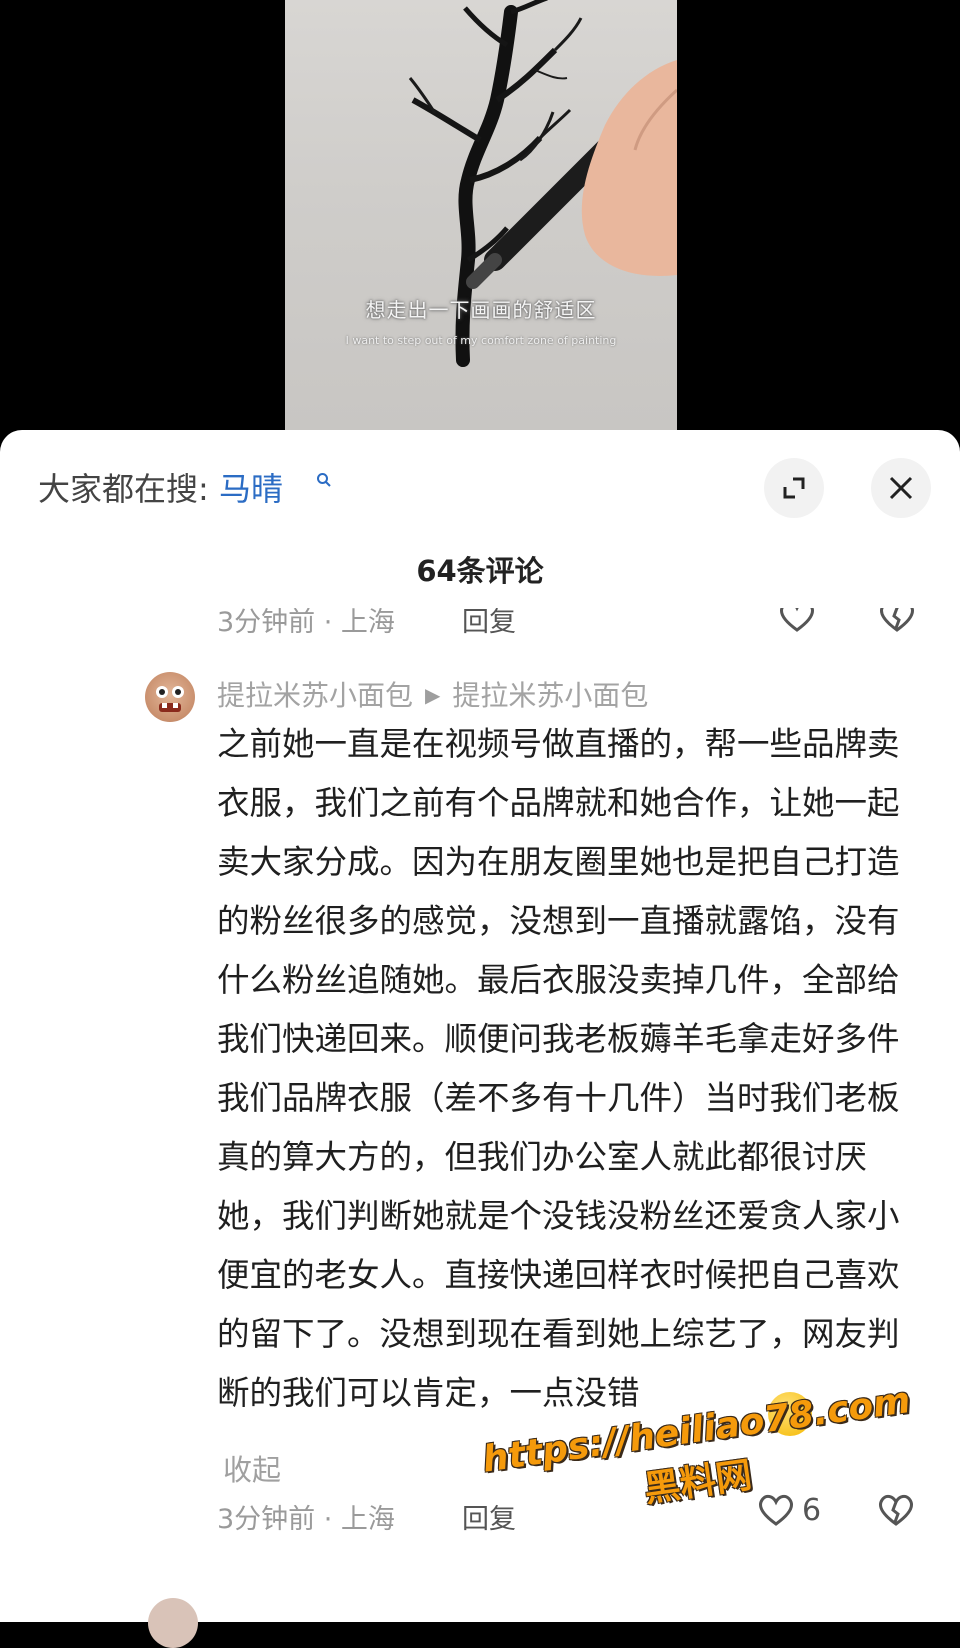  Describe the element at coordinates (480, 571) in the screenshot. I see `comment-count-title: 64条评论` at that location.